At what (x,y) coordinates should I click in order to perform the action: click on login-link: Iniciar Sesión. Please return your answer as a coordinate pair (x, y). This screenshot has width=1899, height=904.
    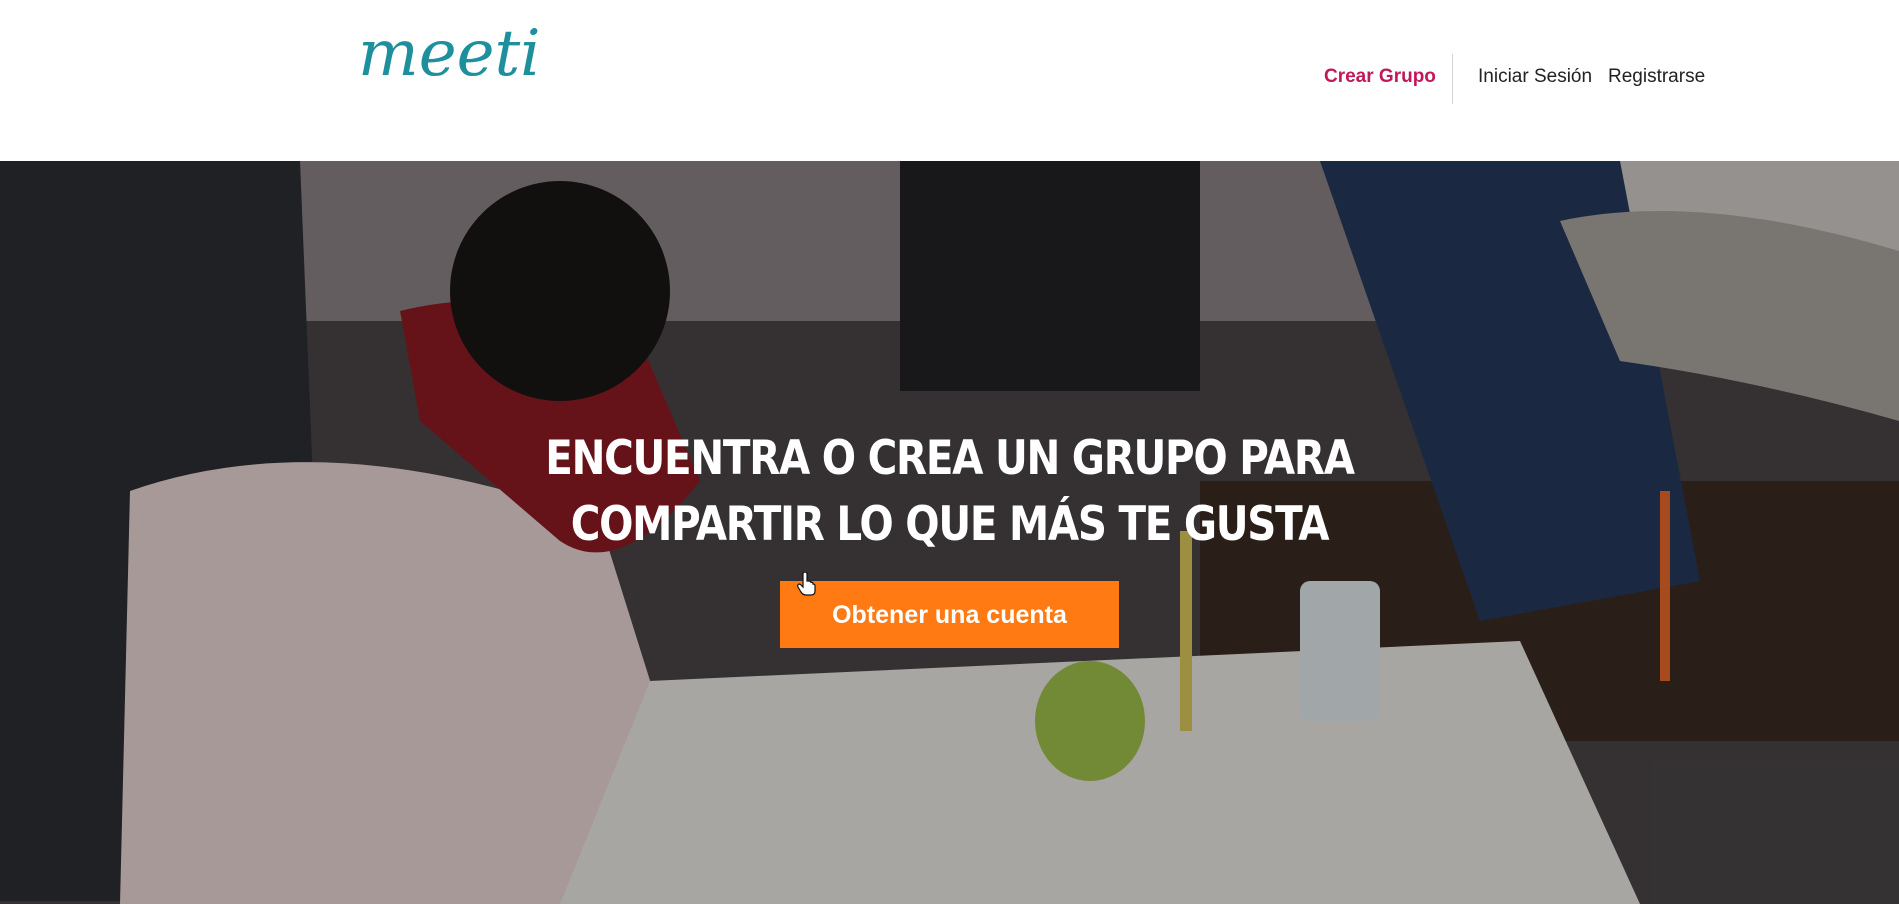
    Looking at the image, I should click on (1535, 77).